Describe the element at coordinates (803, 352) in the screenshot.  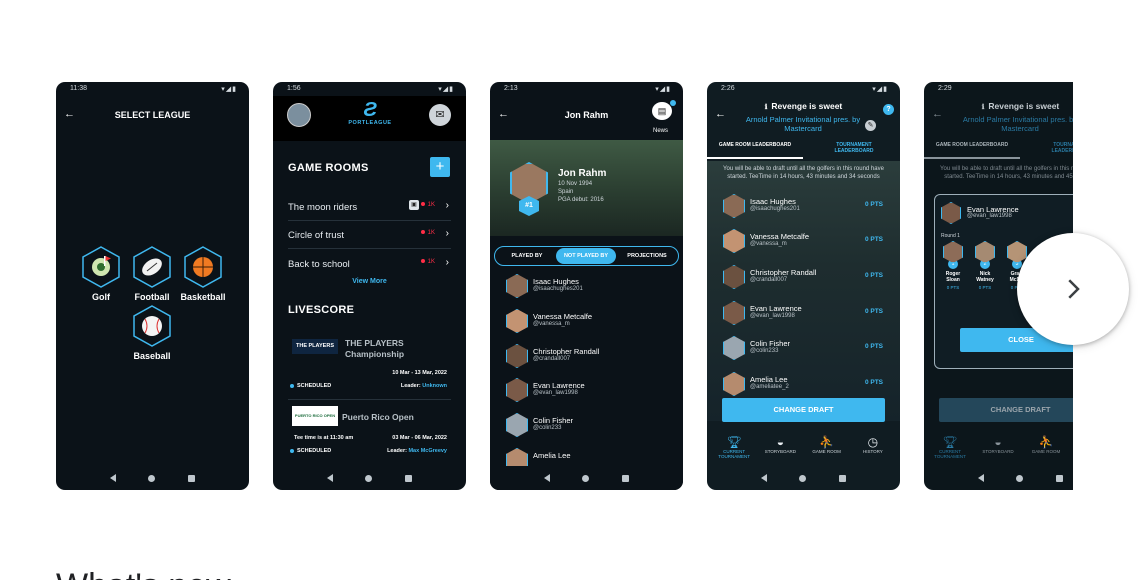
I see `leaderboard-row: Colin Fisher @colin233 0 PTS` at that location.